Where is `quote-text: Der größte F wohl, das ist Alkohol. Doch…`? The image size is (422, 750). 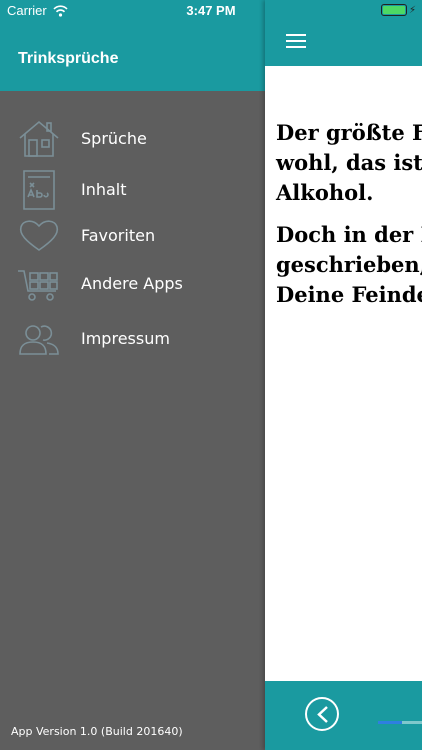
quote-text: Der größte F wohl, das ist Alkohol. Doch… is located at coordinates (349, 214).